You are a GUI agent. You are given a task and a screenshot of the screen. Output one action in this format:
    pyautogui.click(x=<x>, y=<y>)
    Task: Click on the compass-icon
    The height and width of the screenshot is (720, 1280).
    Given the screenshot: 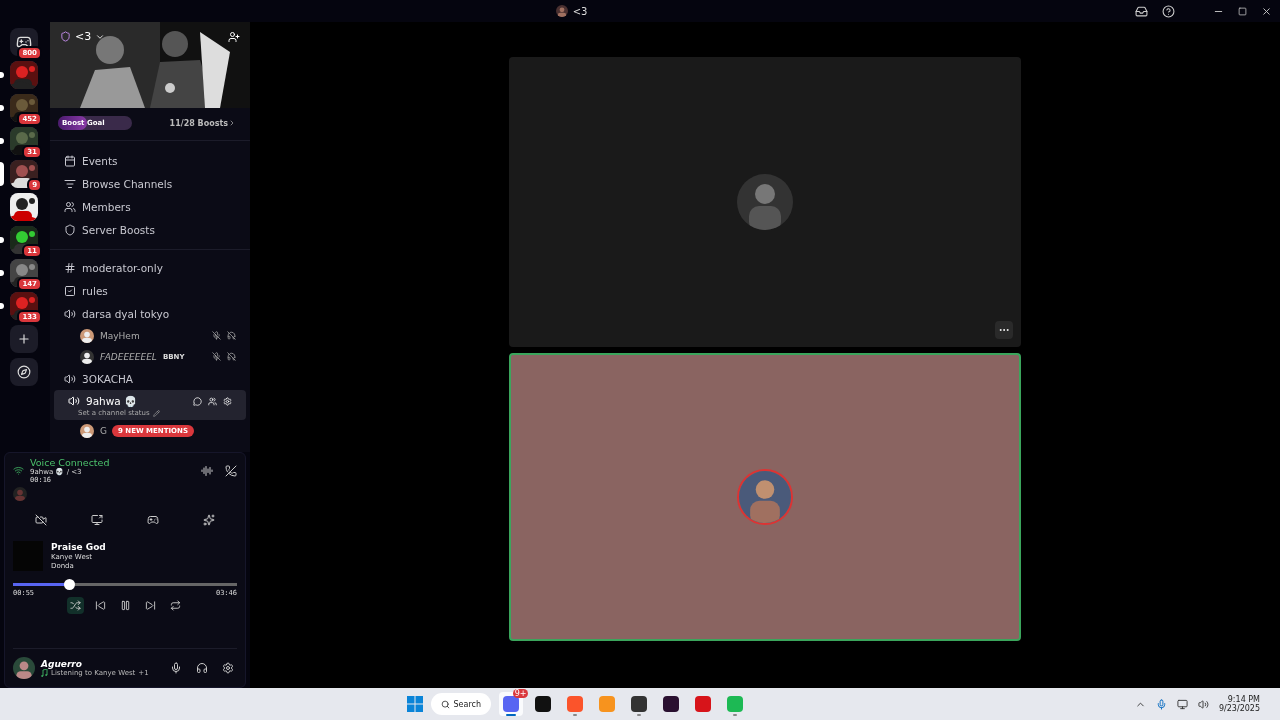 What is the action you would take?
    pyautogui.click(x=24, y=372)
    